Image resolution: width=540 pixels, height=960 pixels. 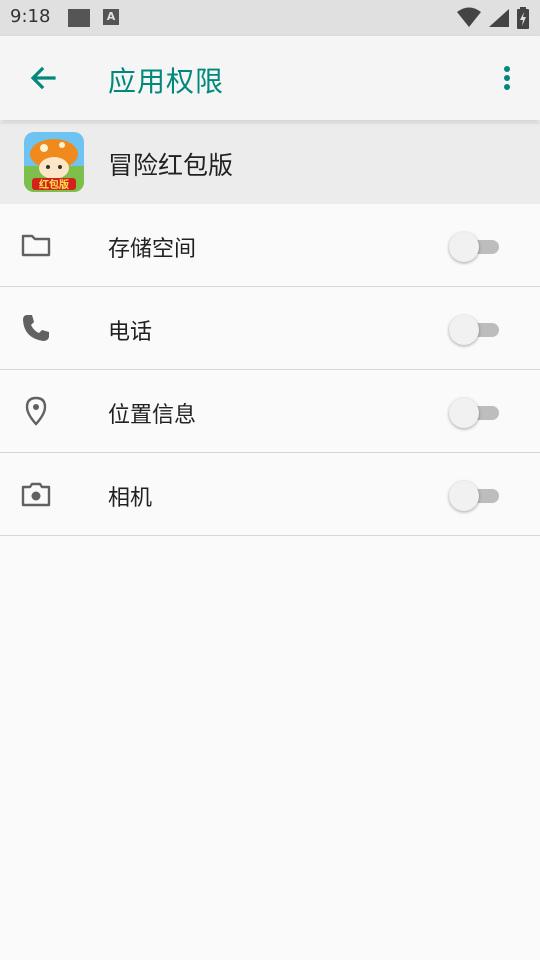 I want to click on permission-label: 存储空间, so click(x=152, y=249).